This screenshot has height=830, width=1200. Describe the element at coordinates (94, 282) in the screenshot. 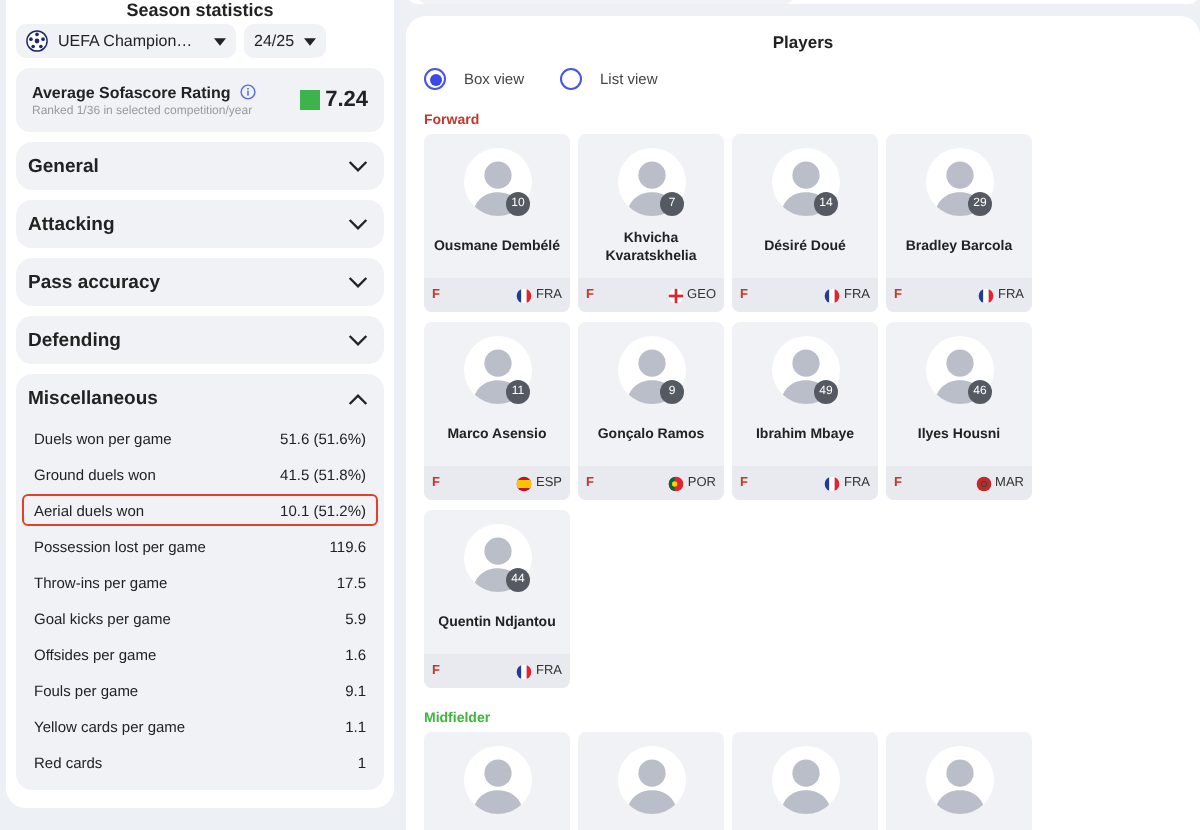

I see `section-title: Pass accuracy` at that location.